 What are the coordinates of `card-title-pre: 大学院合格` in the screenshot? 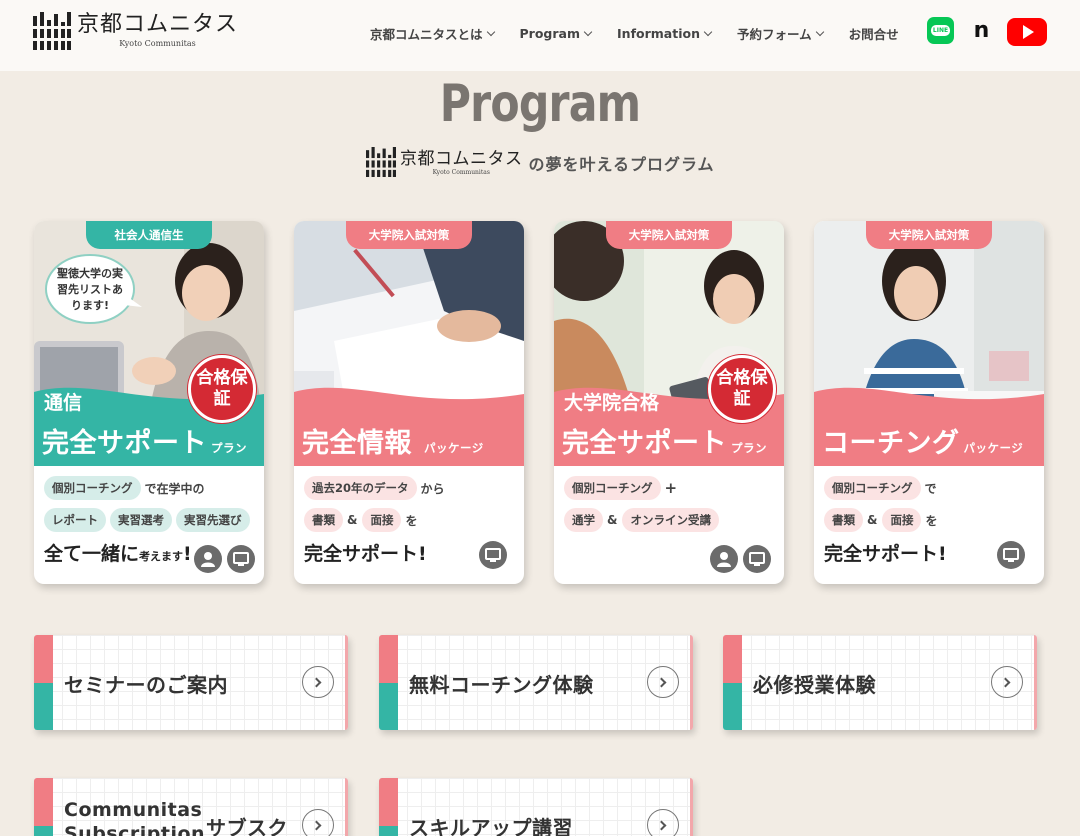 It's located at (612, 403).